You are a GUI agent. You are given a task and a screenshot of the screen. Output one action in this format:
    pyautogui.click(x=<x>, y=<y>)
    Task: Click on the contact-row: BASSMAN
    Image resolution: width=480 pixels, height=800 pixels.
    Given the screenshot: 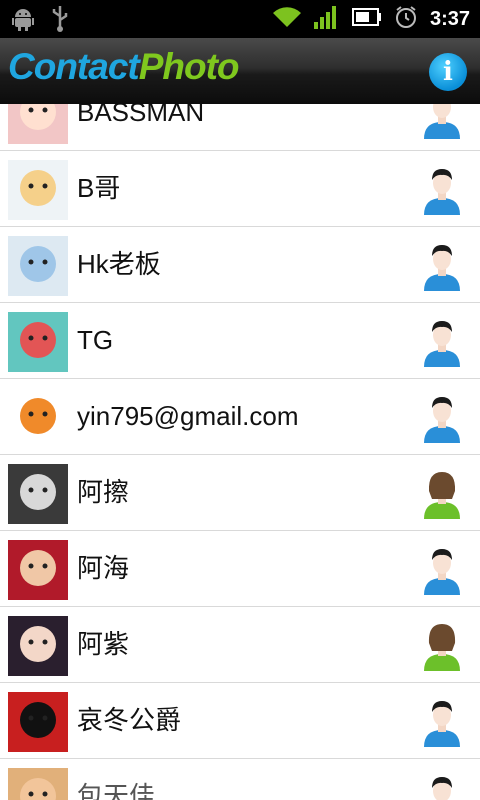 What is the action you would take?
    pyautogui.click(x=240, y=127)
    